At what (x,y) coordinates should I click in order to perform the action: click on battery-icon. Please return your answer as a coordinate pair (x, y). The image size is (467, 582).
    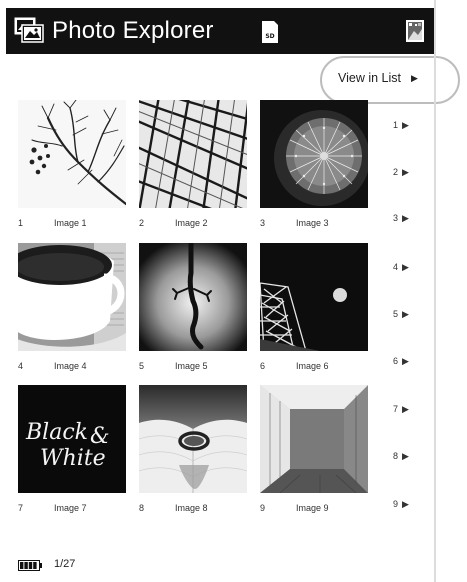
    Looking at the image, I should click on (30, 565).